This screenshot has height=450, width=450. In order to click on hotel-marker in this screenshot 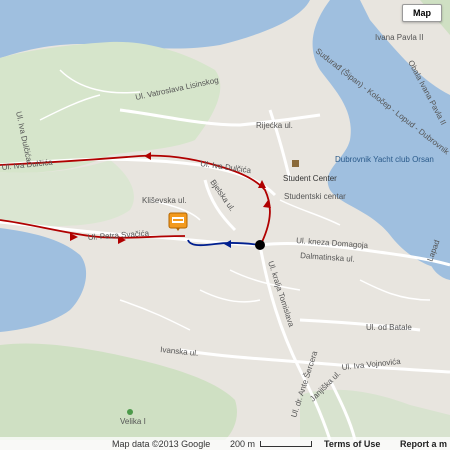, I will do `click(178, 222)`.